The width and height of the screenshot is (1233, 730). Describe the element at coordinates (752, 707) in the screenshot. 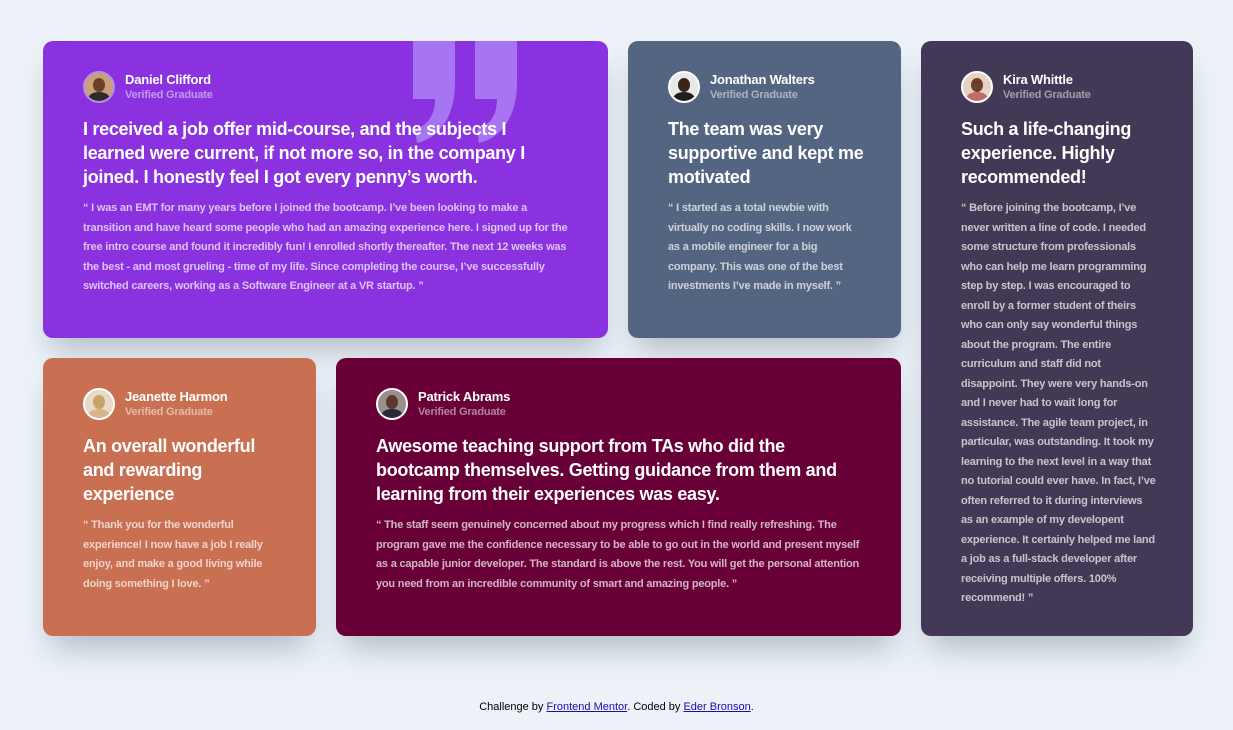

I see `attribution-suffix: .` at that location.